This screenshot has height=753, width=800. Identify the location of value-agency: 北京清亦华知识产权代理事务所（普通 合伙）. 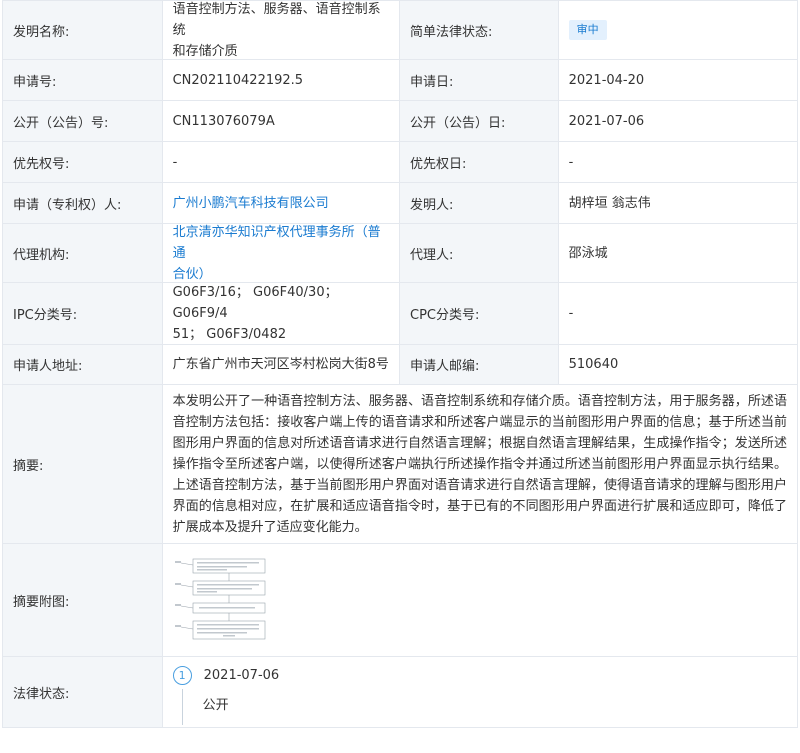
(280, 252).